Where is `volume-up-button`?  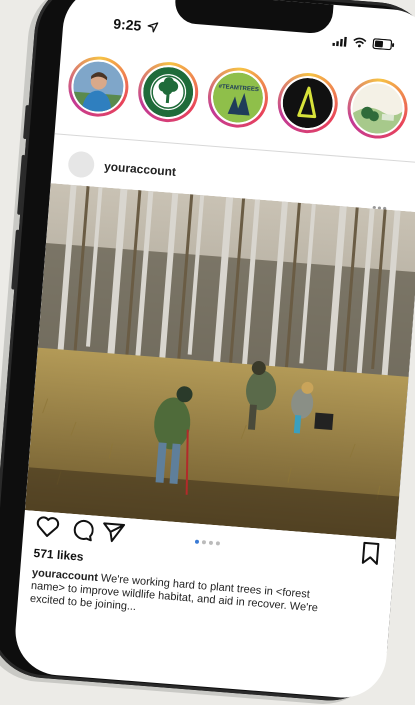
volume-up-button is located at coordinates (26, 122).